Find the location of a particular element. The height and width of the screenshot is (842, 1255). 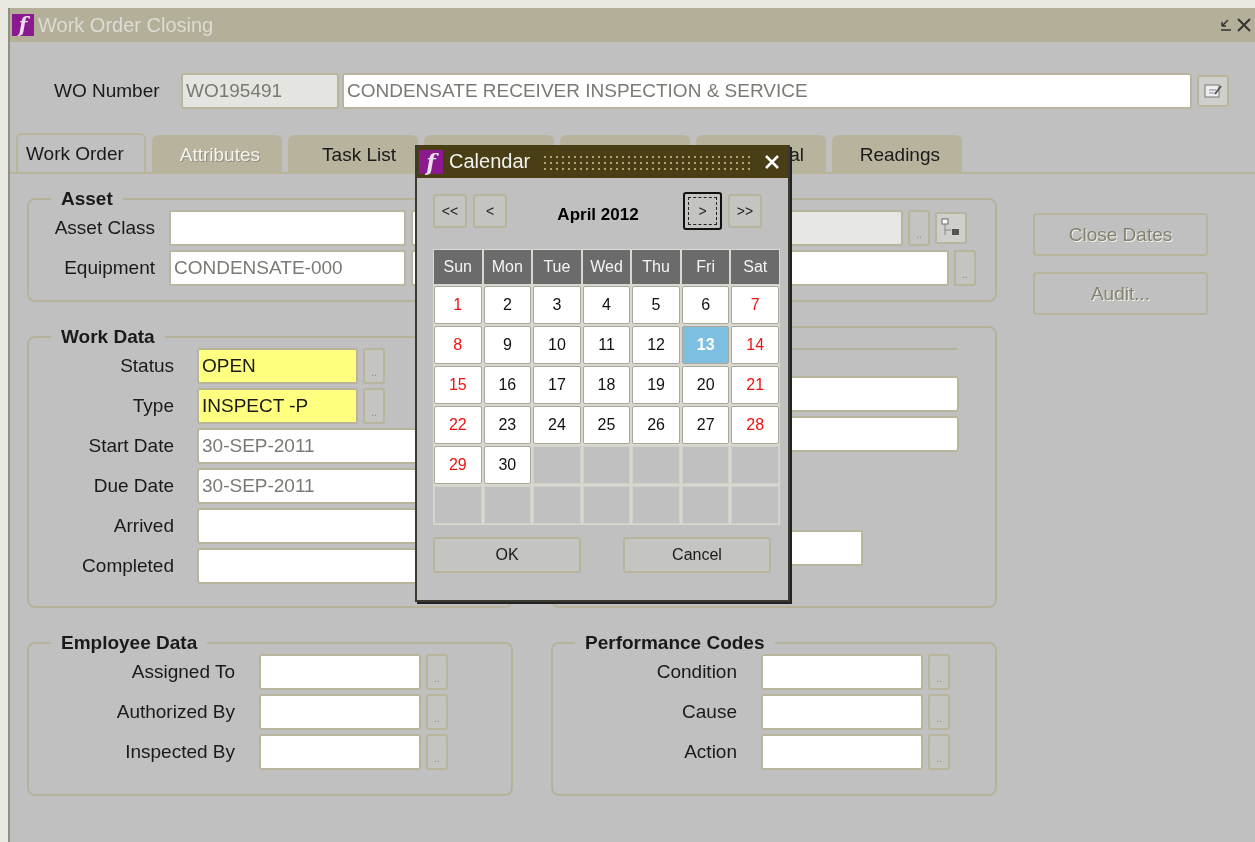

nav-button: >> is located at coordinates (745, 211).